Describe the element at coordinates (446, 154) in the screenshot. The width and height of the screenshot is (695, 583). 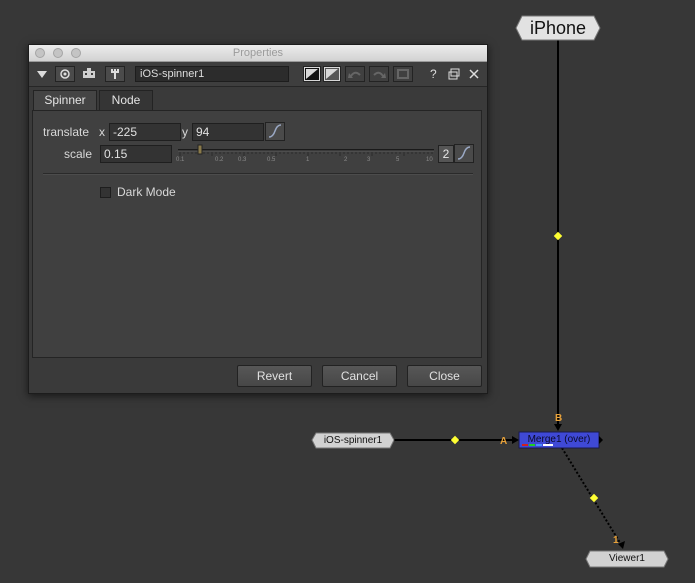
I see `scale-steps-button: 2` at that location.